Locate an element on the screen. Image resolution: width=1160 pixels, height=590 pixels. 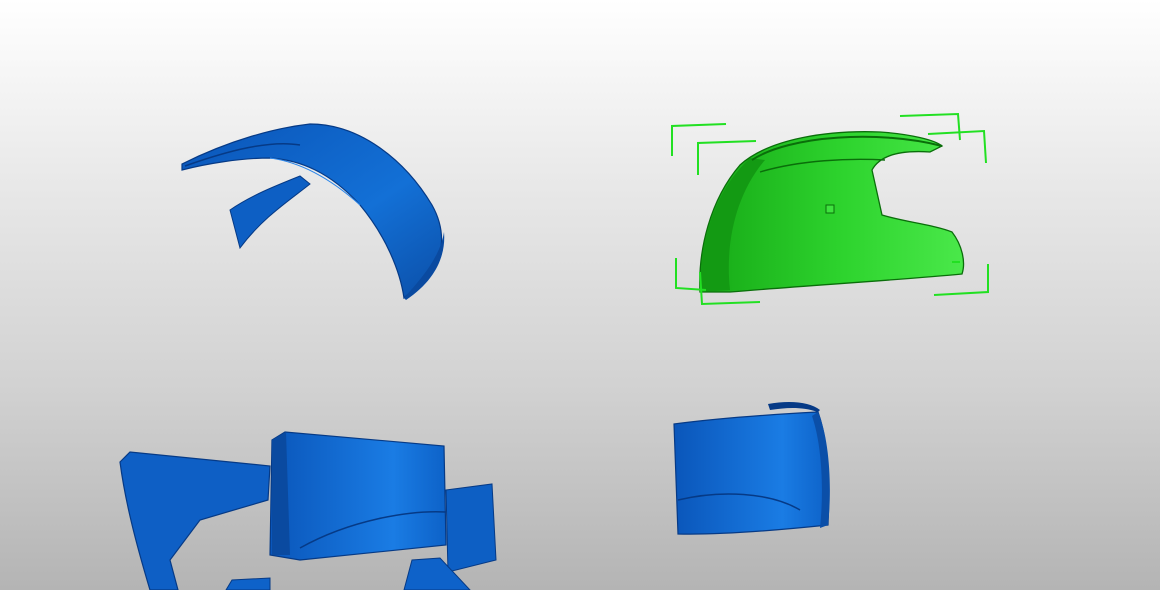
helmet-cheek-part is located at coordinates (832, 212).